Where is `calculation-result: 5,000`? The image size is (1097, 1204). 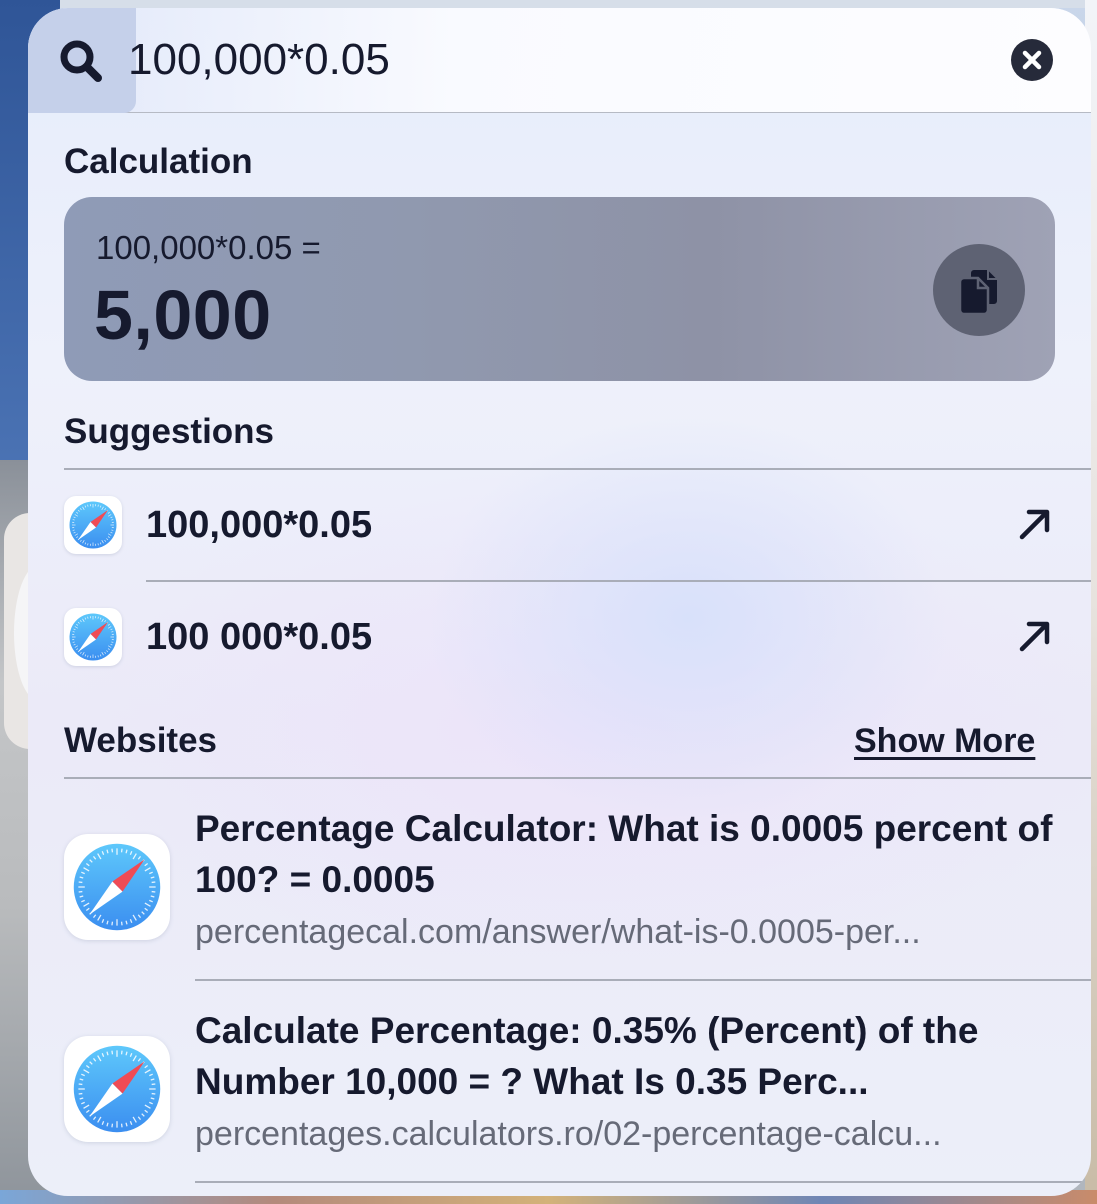
calculation-result: 5,000 is located at coordinates (183, 315).